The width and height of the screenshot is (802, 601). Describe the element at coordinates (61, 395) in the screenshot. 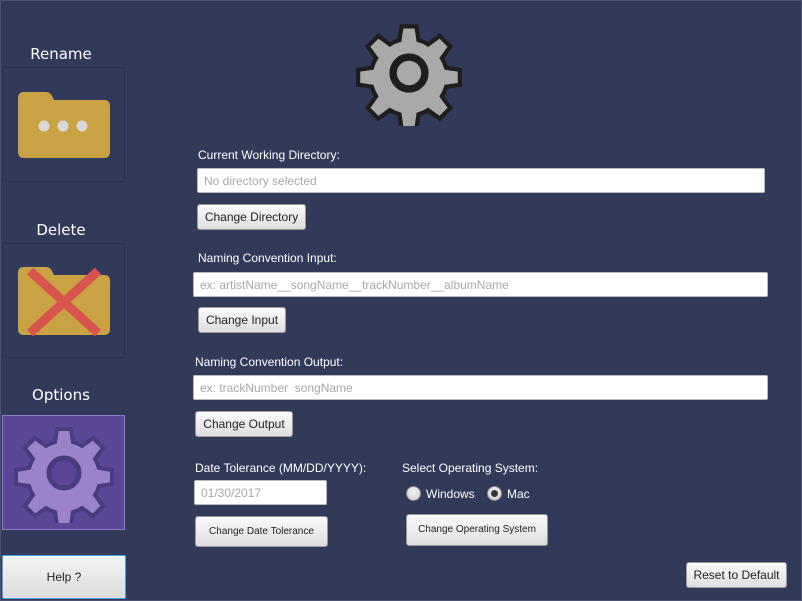

I see `options-label: Options` at that location.